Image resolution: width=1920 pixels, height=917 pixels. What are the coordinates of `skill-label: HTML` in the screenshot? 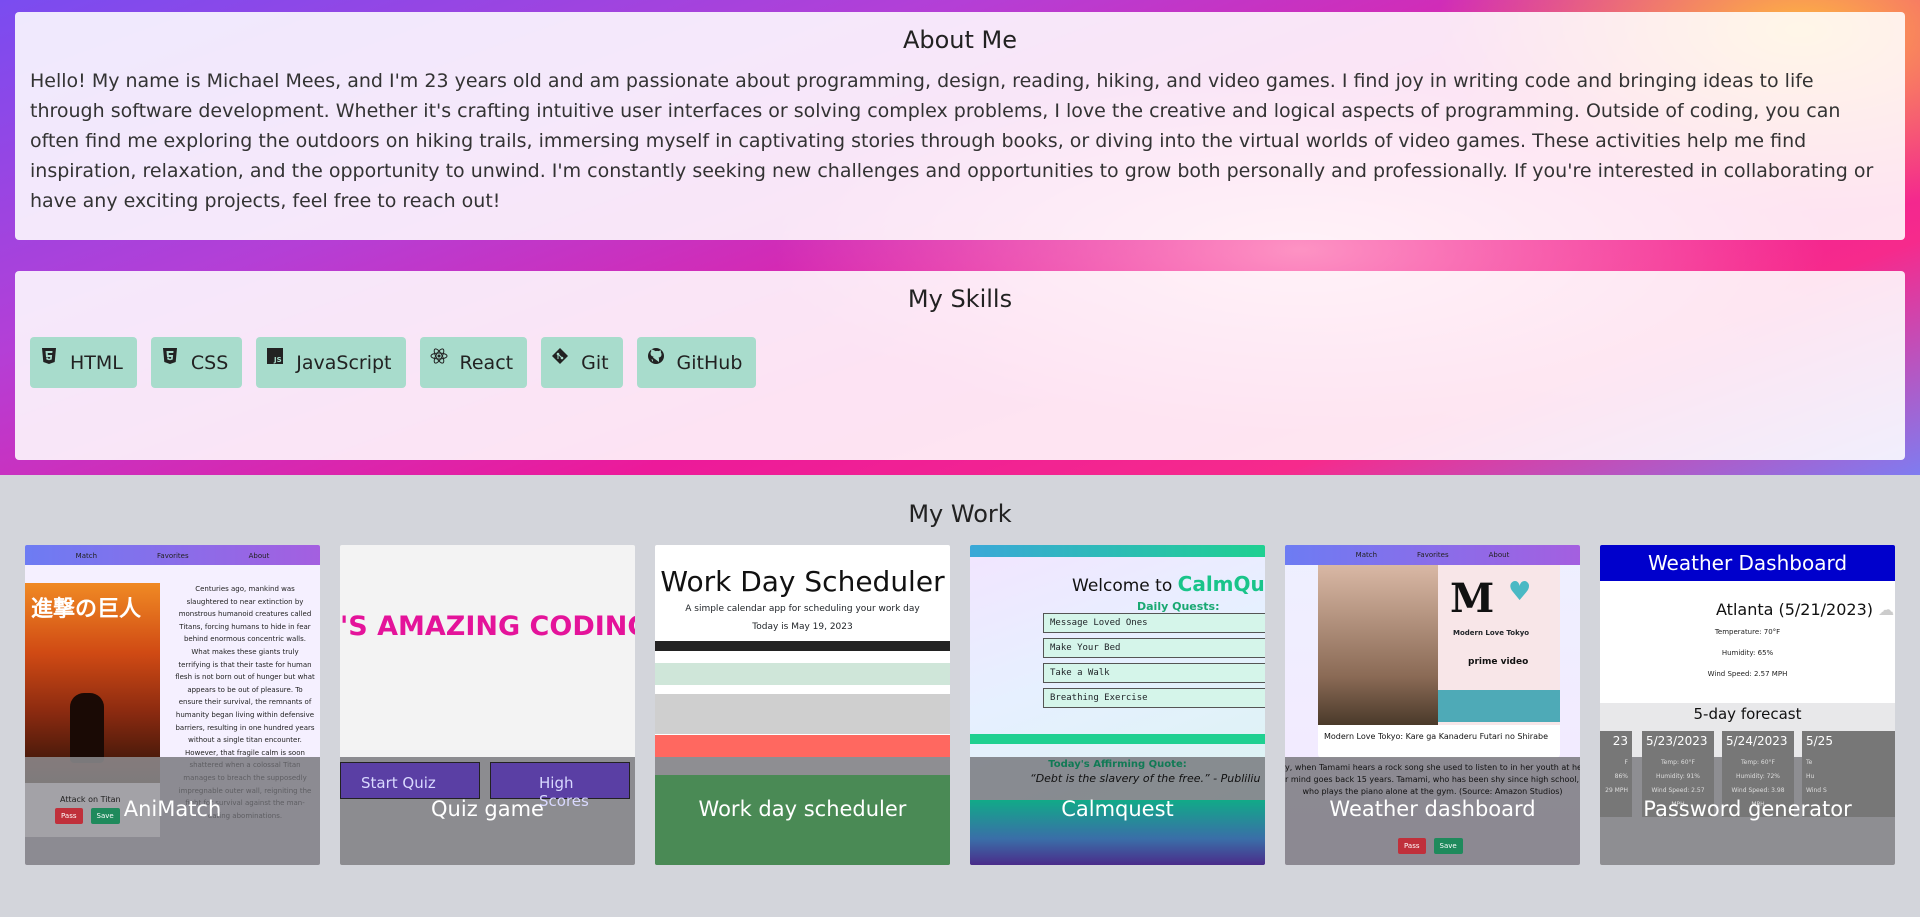 It's located at (96, 363).